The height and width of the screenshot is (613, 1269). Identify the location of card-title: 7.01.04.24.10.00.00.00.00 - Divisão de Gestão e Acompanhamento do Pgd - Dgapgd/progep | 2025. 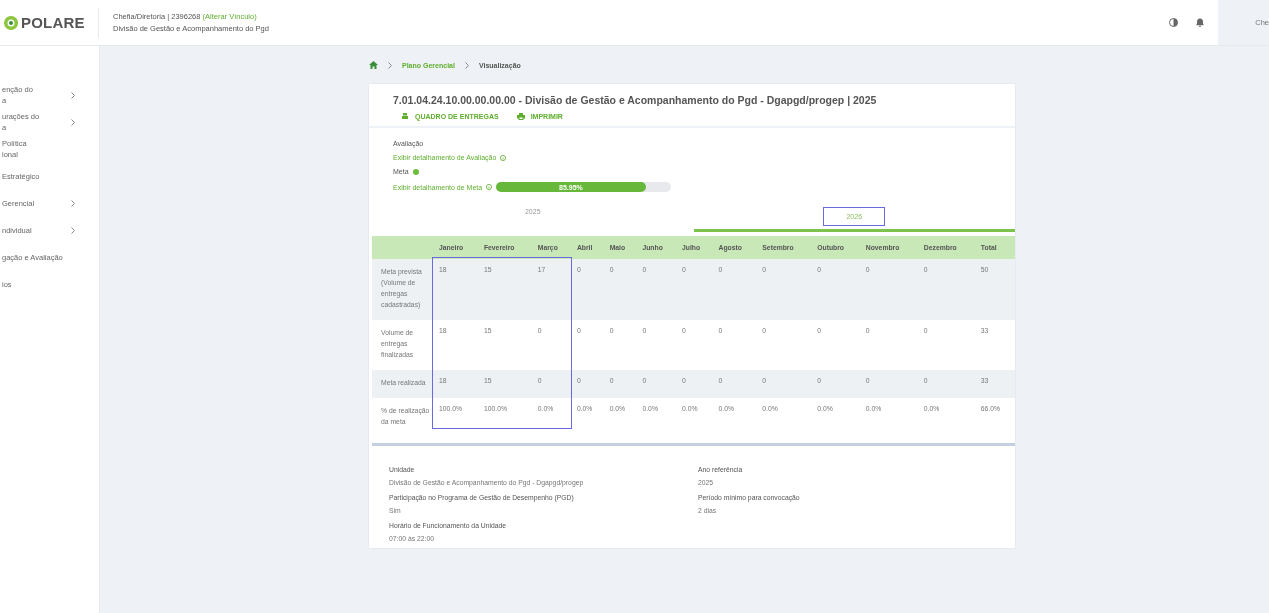
(635, 100).